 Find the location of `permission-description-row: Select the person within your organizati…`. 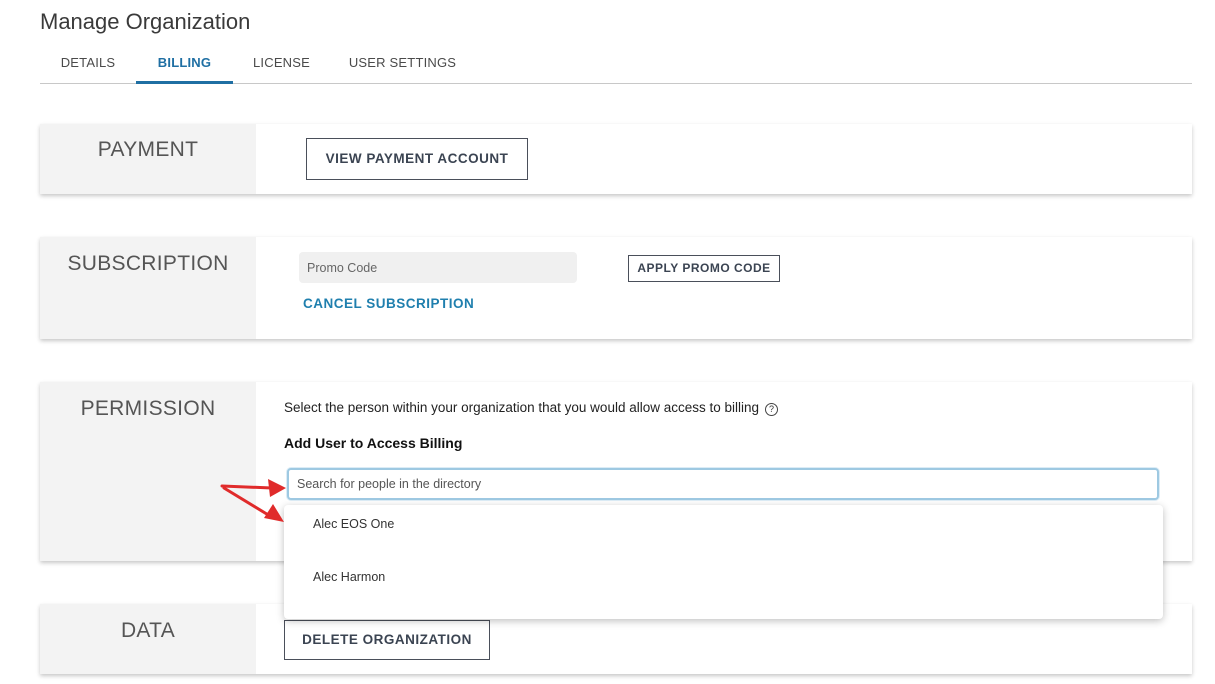

permission-description-row: Select the person within your organizati… is located at coordinates (531, 408).